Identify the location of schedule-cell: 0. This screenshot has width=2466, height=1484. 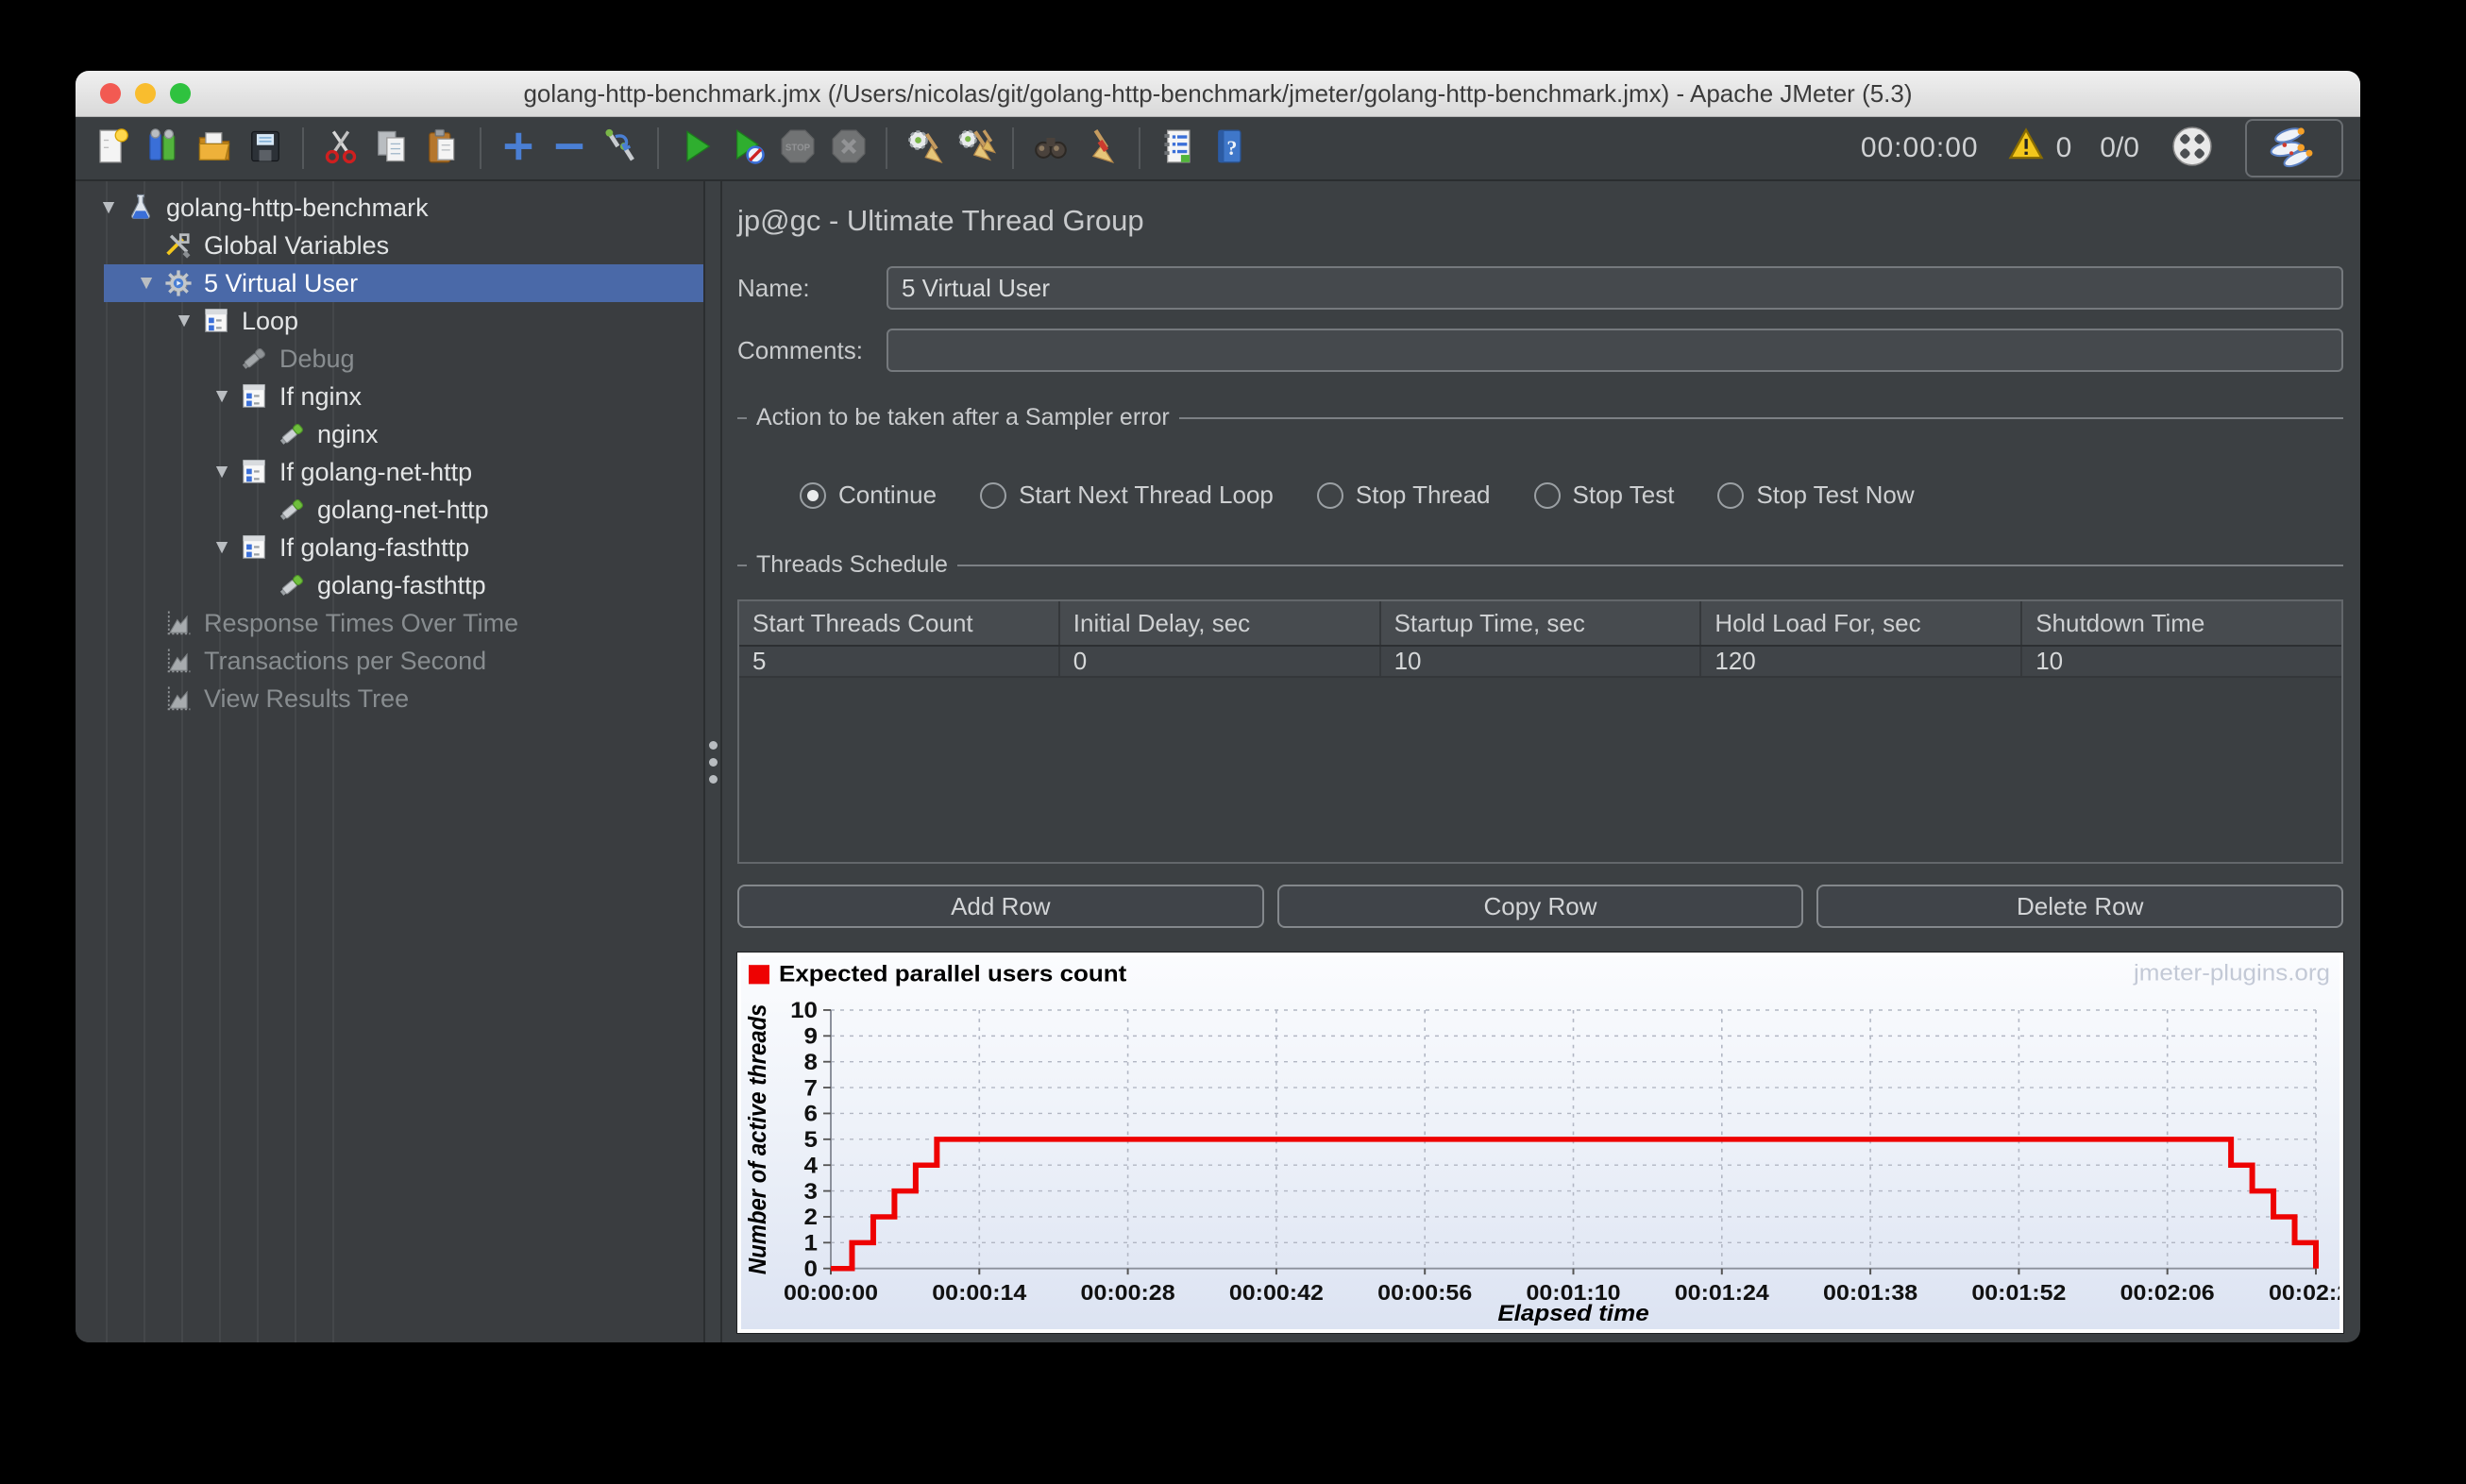
(1220, 661).